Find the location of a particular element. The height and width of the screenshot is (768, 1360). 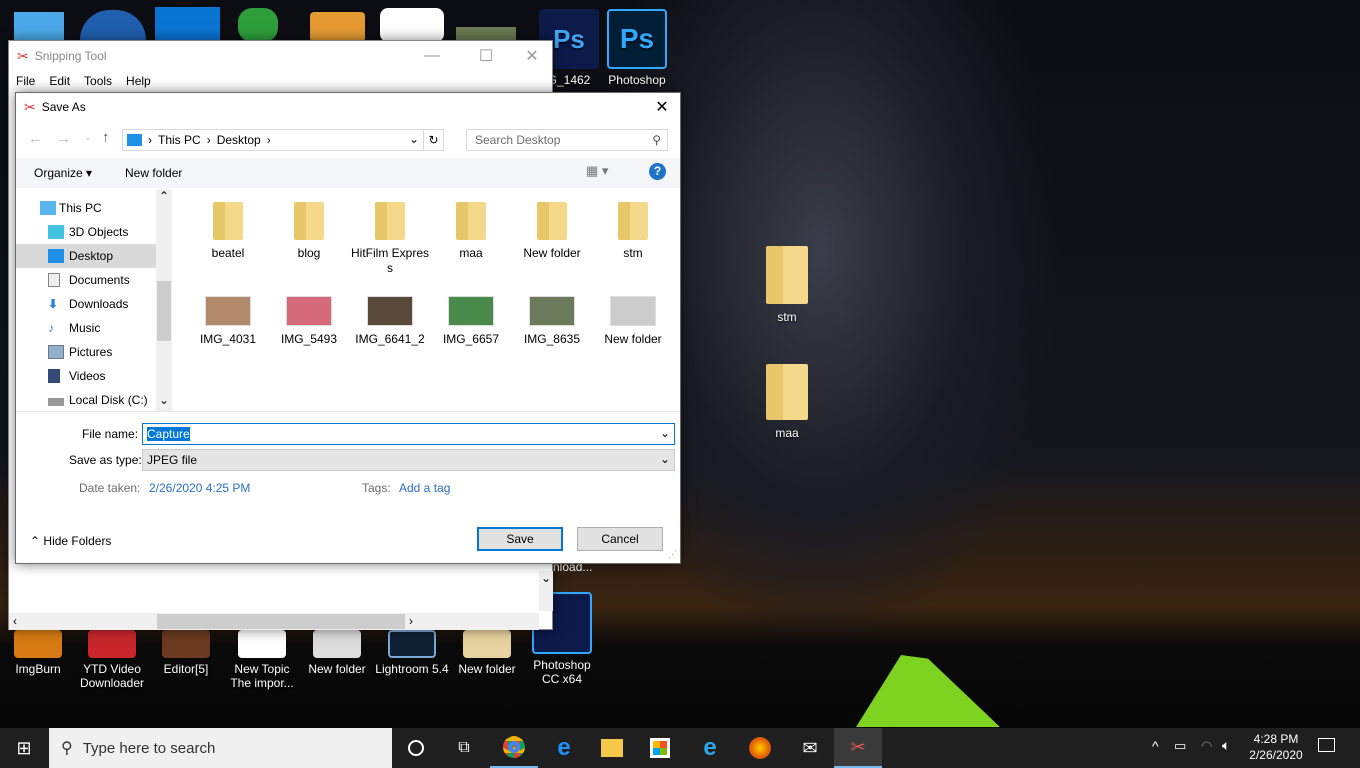

file-name-input: Capture ⌄ is located at coordinates (408, 434).